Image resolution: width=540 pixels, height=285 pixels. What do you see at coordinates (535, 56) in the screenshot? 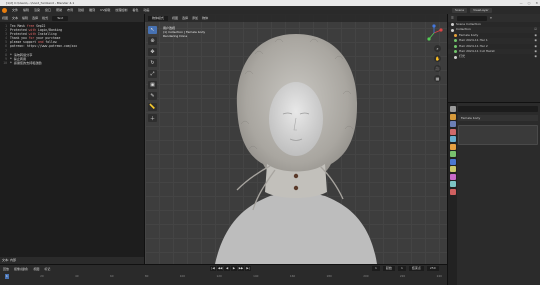
I see `visibility-eye-icon: ◉` at bounding box center [535, 56].